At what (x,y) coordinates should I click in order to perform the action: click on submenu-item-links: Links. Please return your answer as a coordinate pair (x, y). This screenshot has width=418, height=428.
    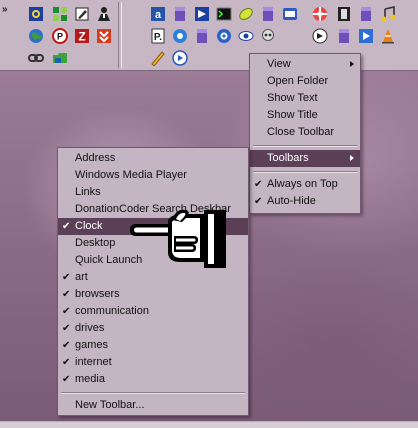
    Looking at the image, I should click on (153, 192).